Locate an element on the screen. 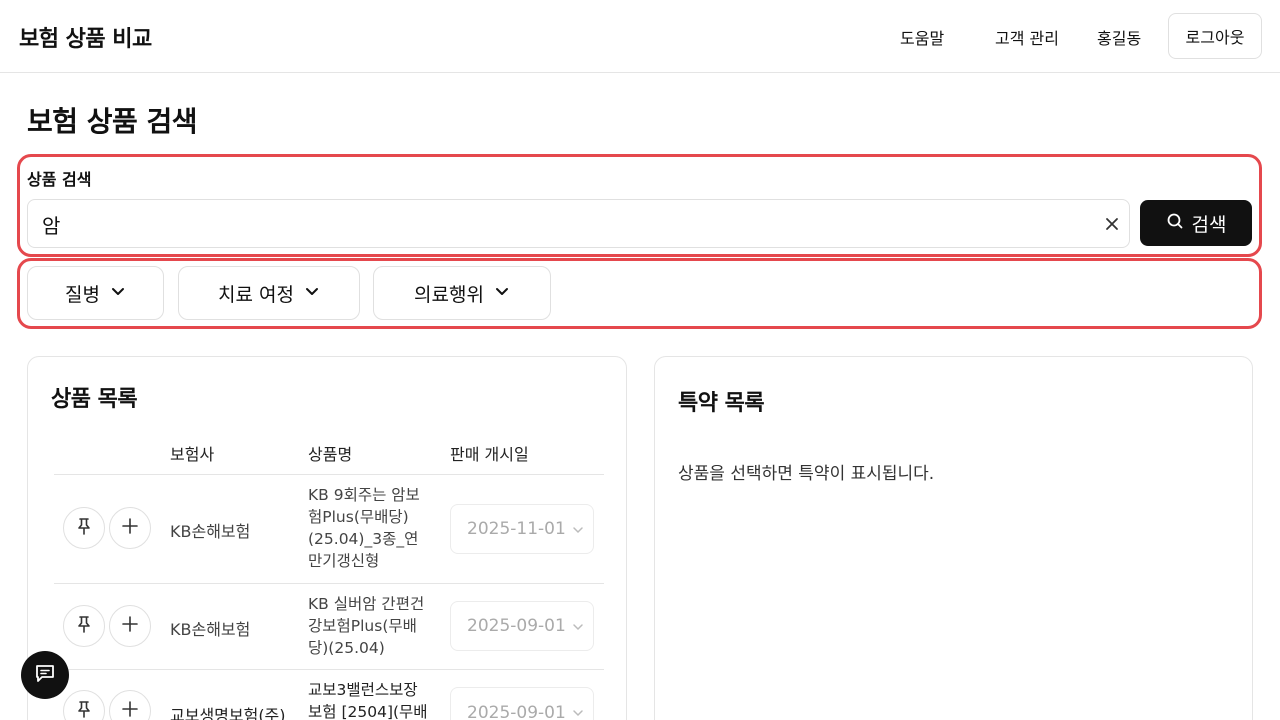 This screenshot has height=720, width=1280. product-name-line: (25.04)_3종_연 is located at coordinates (363, 539).